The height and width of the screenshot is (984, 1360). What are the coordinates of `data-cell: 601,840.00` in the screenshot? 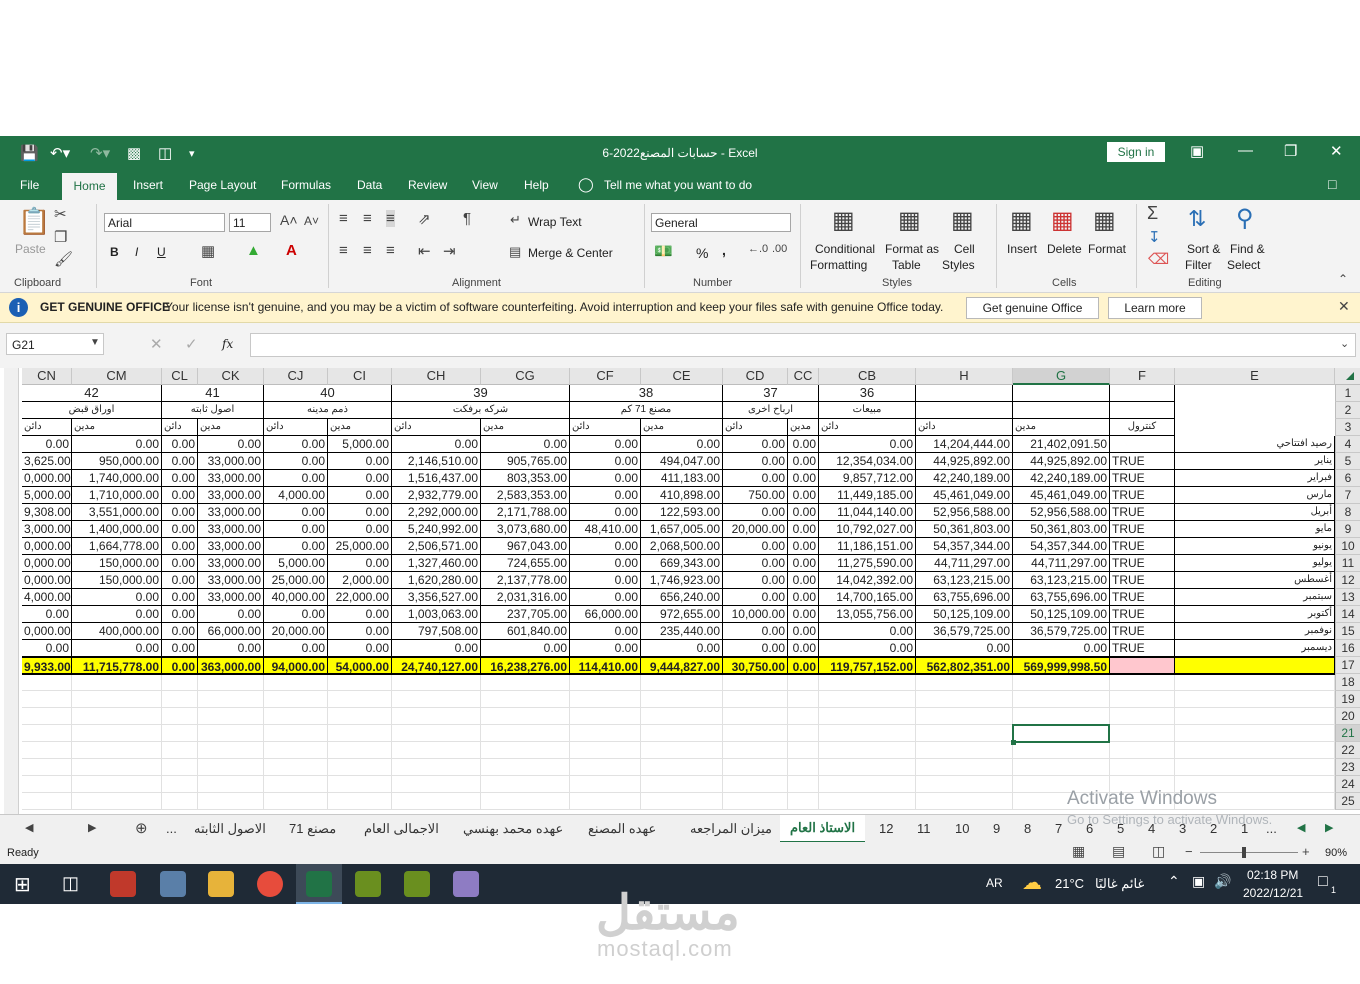 It's located at (525, 631).